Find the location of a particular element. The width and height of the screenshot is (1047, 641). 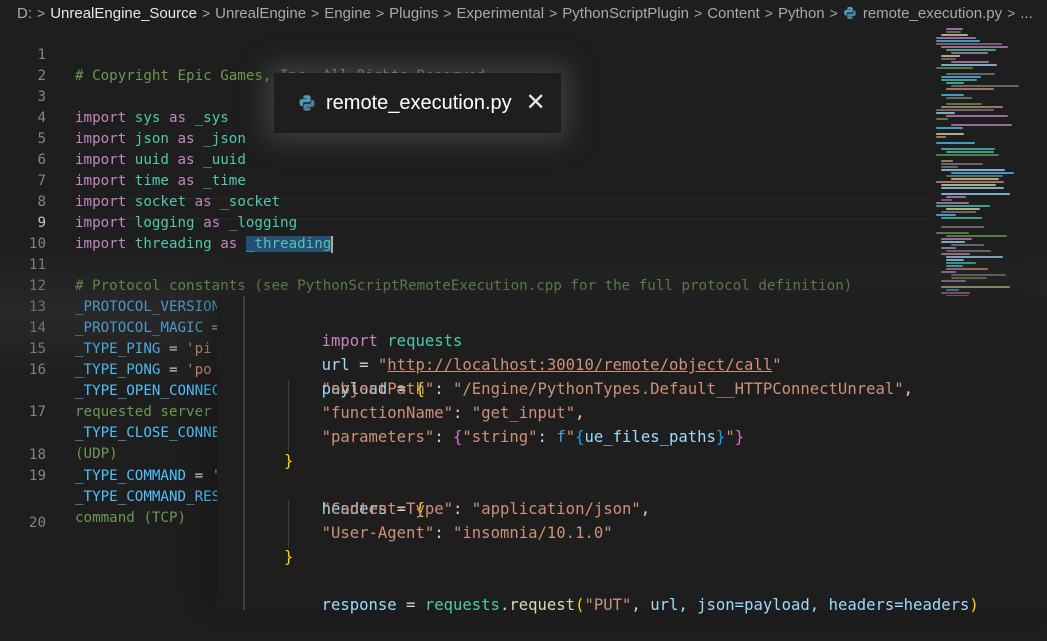

constant-name: _TYPE_COMMAND_RES is located at coordinates (148, 497).